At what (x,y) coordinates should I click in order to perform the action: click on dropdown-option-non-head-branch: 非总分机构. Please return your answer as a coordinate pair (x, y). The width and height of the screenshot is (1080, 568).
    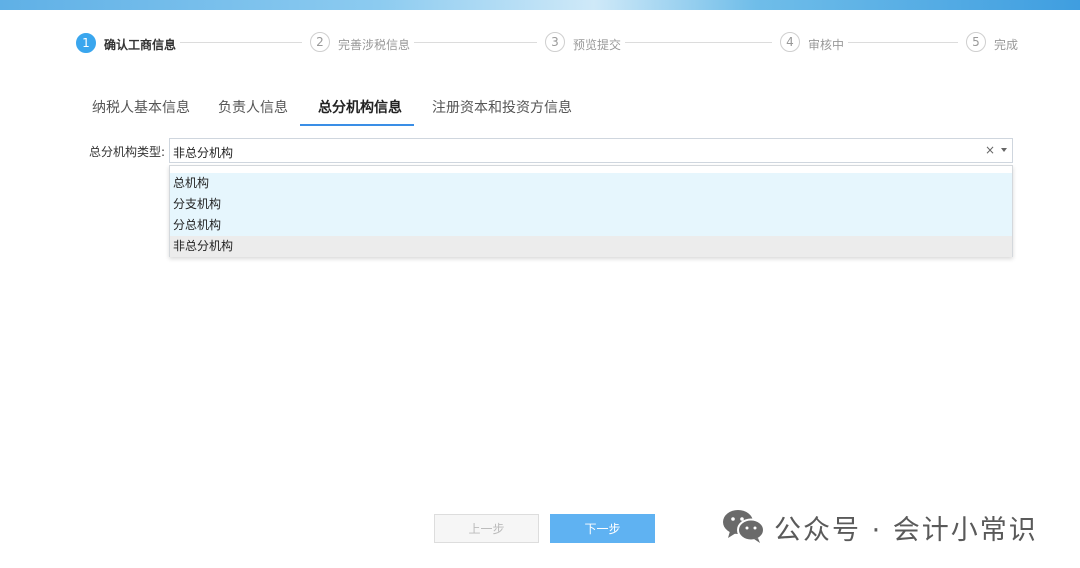
    Looking at the image, I should click on (591, 246).